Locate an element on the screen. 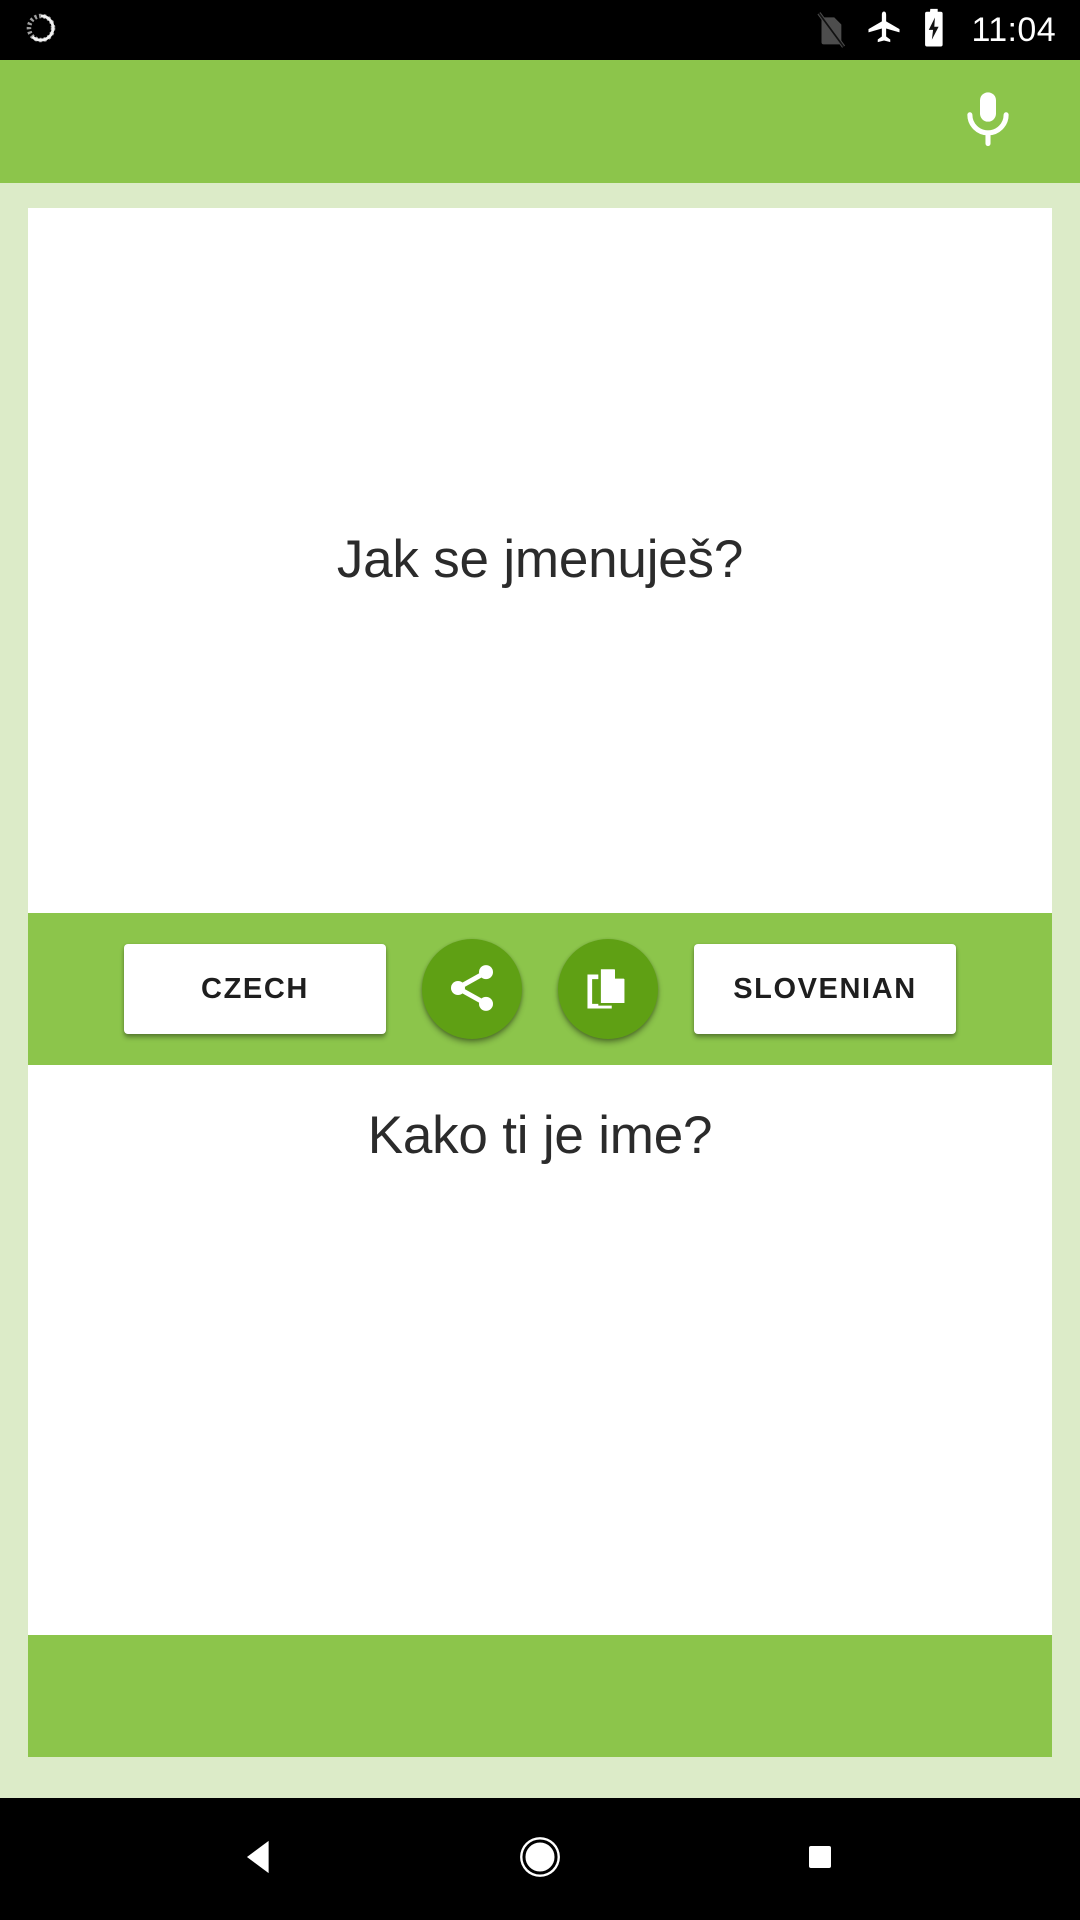  recents-button is located at coordinates (820, 1859).